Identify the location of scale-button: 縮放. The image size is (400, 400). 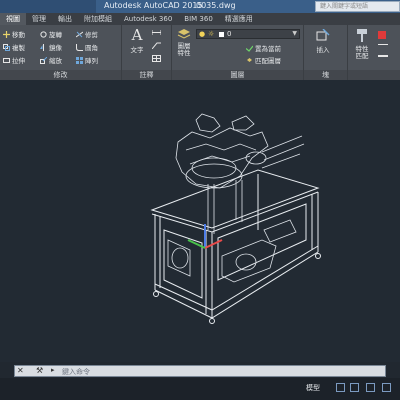
(51, 60).